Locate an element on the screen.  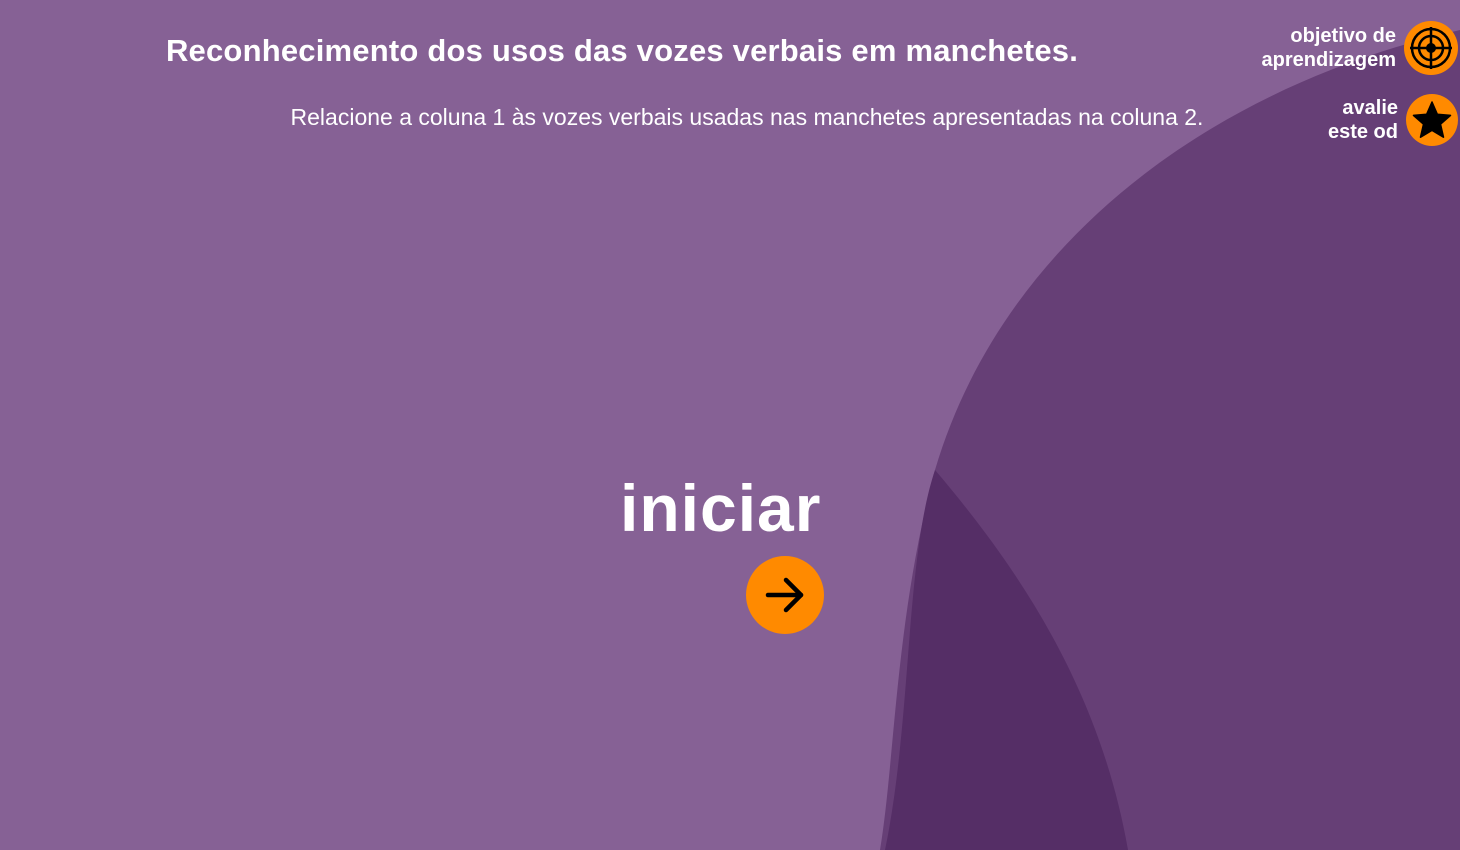
star-icon is located at coordinates (1432, 120).